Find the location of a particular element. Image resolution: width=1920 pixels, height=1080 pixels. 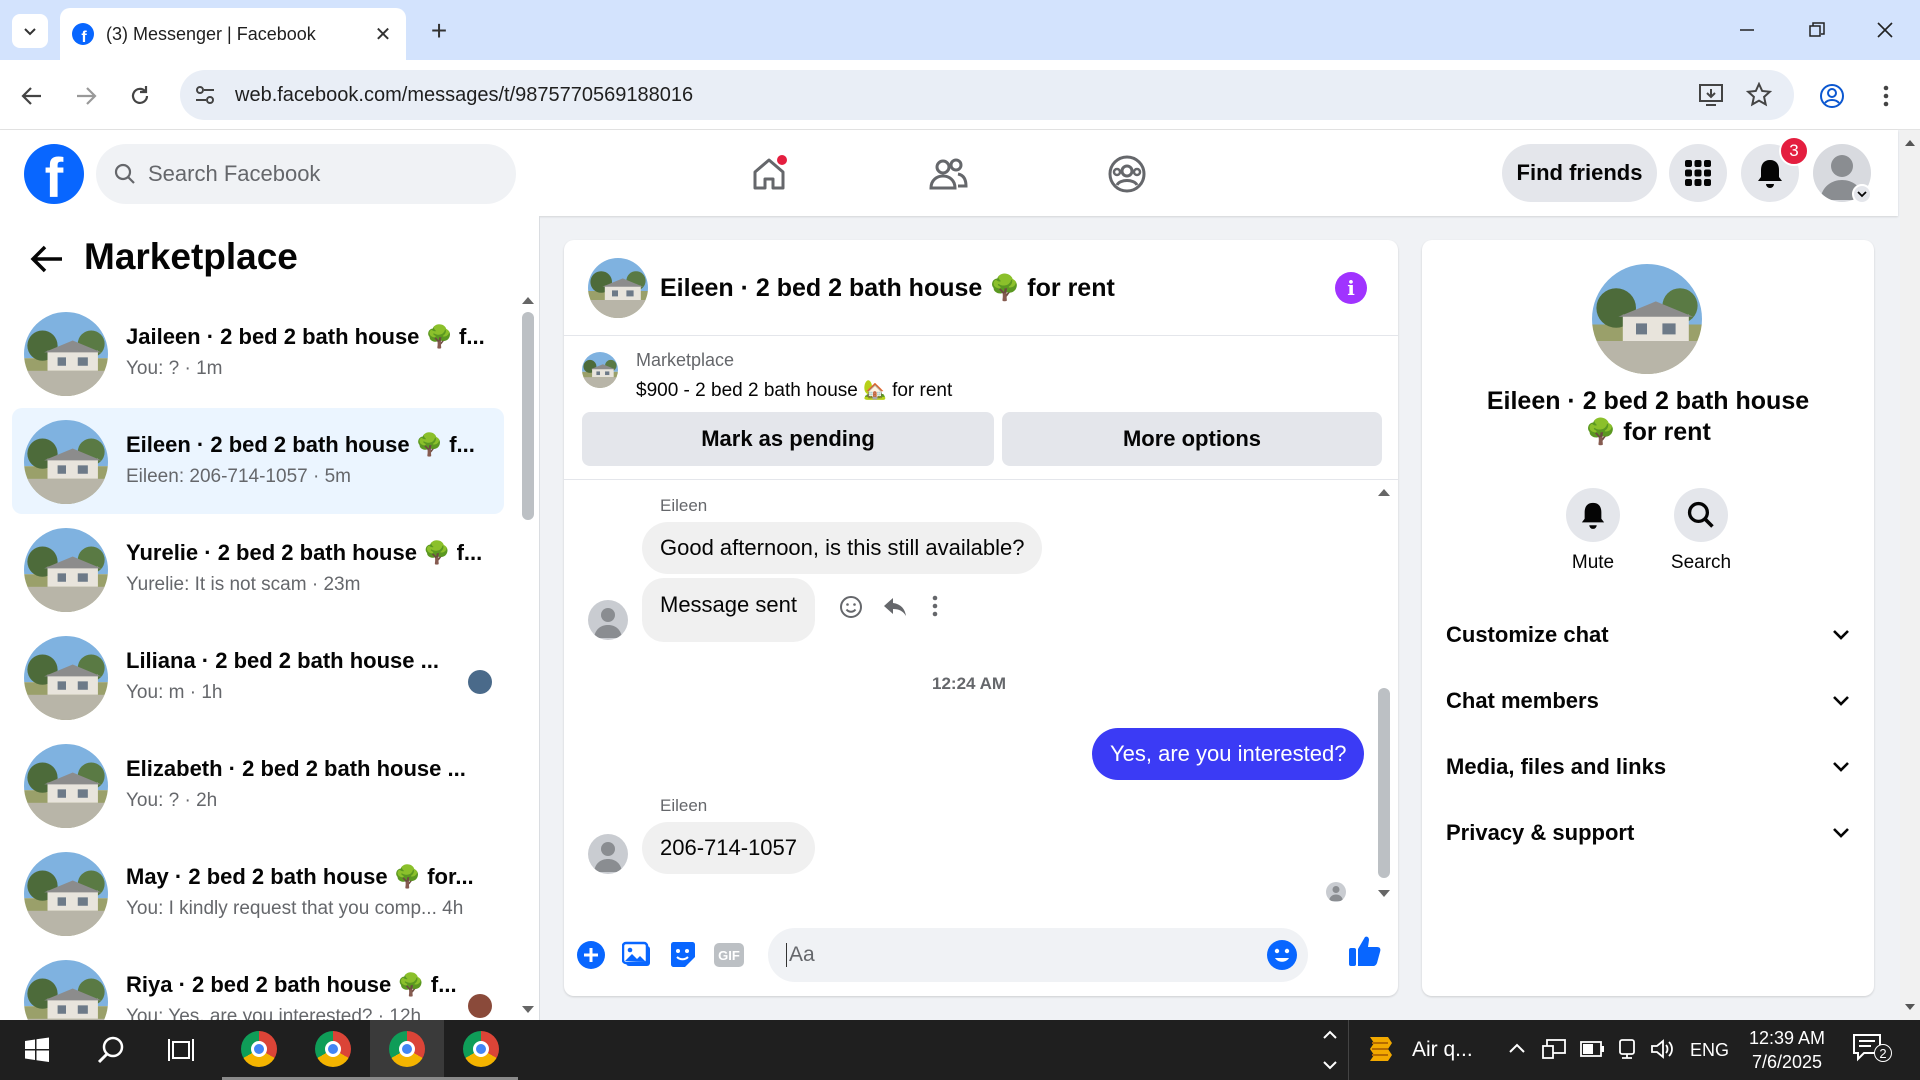

start-button is located at coordinates (37, 1050).